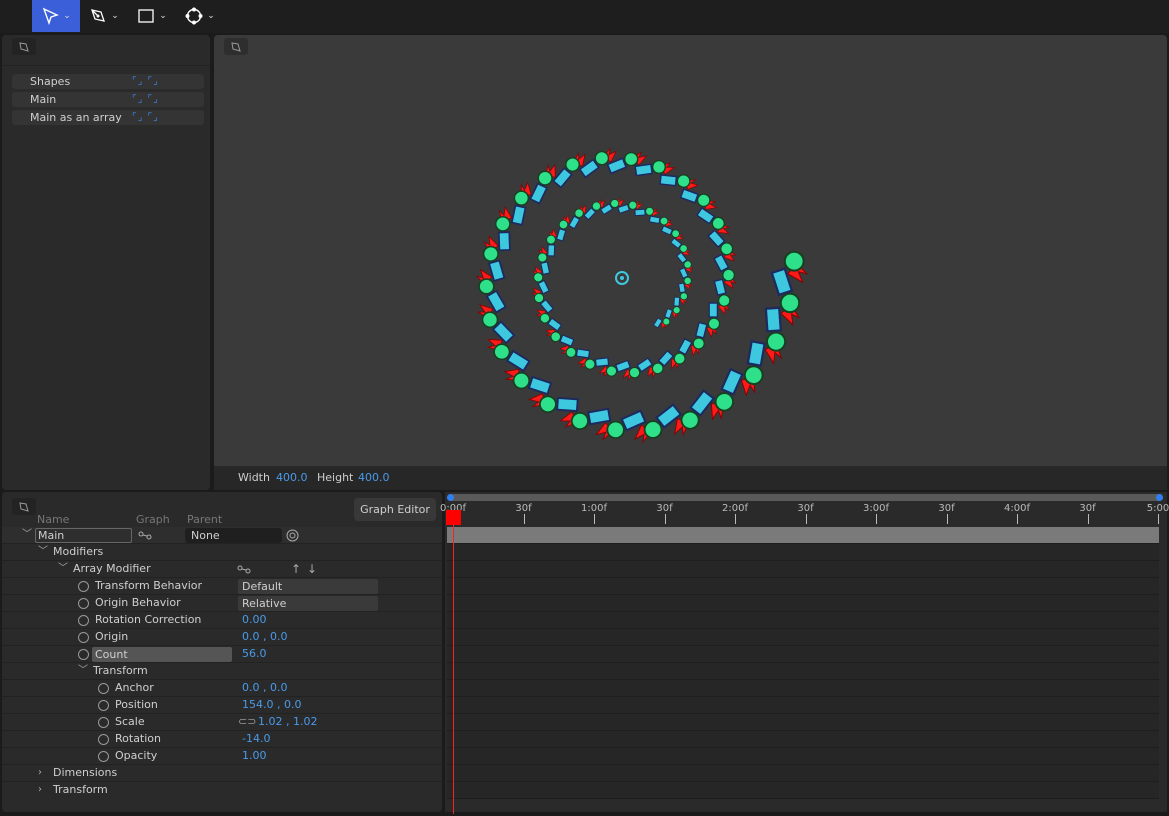 This screenshot has width=1169, height=816. What do you see at coordinates (247, 722) in the screenshot?
I see `link-icon: ⊂⊃` at bounding box center [247, 722].